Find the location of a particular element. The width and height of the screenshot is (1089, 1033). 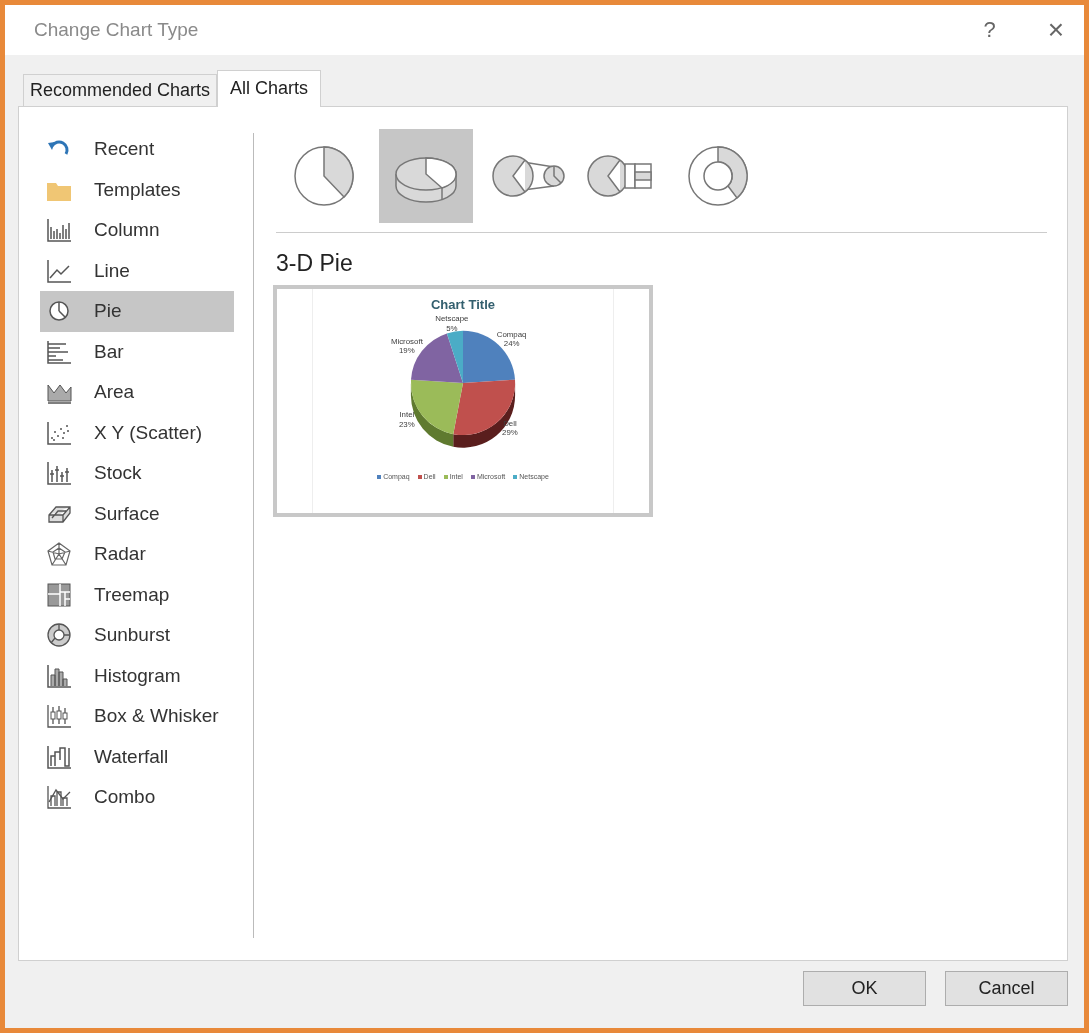

chart-type-item: Templates is located at coordinates (137, 189).